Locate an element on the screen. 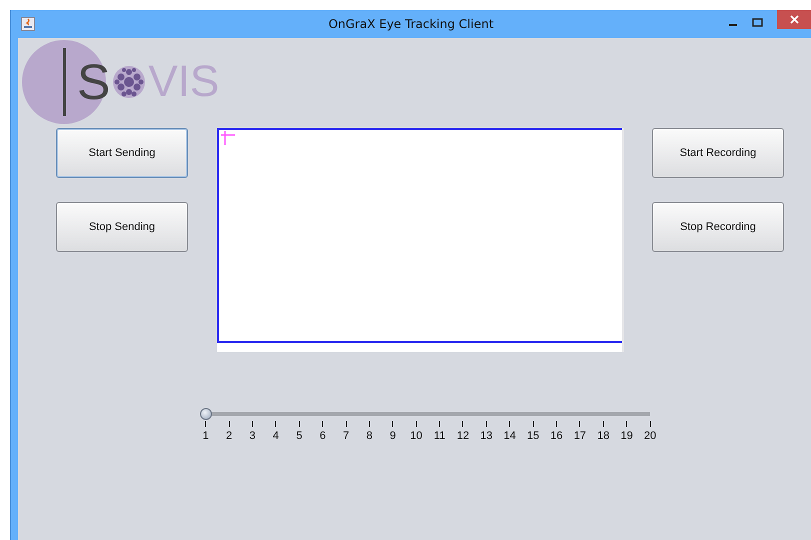 Image resolution: width=811 pixels, height=540 pixels. close-button is located at coordinates (794, 19).